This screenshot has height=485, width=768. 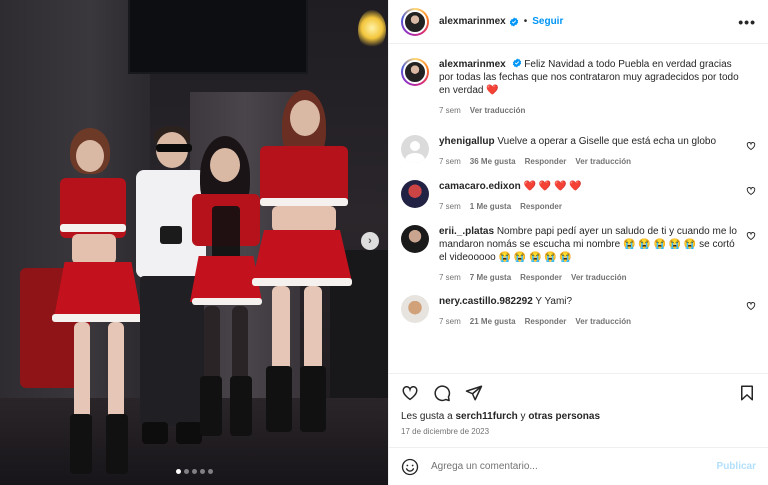 What do you see at coordinates (490, 277) in the screenshot?
I see `comment-likes: 7 Me gusta` at bounding box center [490, 277].